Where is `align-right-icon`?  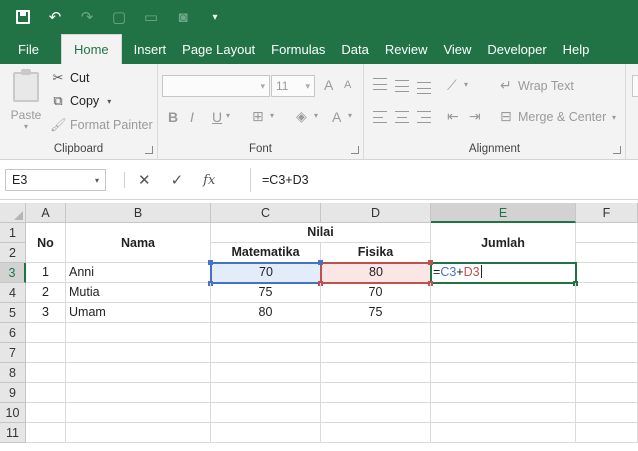 align-right-icon is located at coordinates (424, 117).